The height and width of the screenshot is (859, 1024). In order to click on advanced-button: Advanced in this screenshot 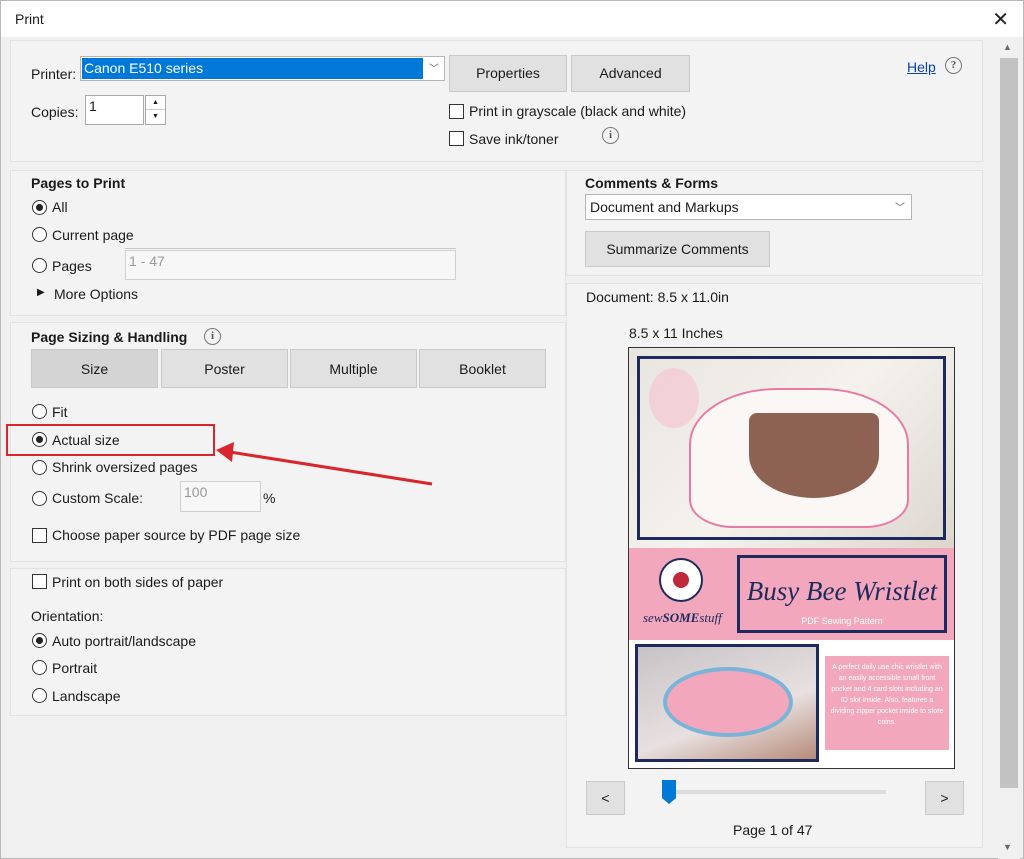, I will do `click(630, 73)`.